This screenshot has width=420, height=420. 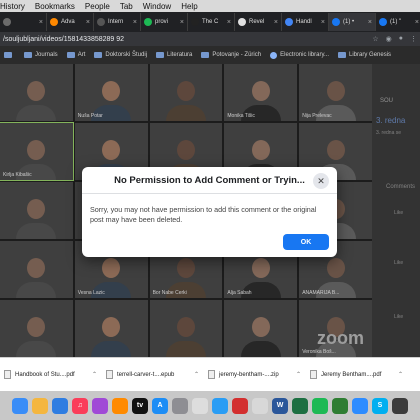 What do you see at coordinates (60, 405) in the screenshot?
I see `mail-icon` at bounding box center [60, 405].